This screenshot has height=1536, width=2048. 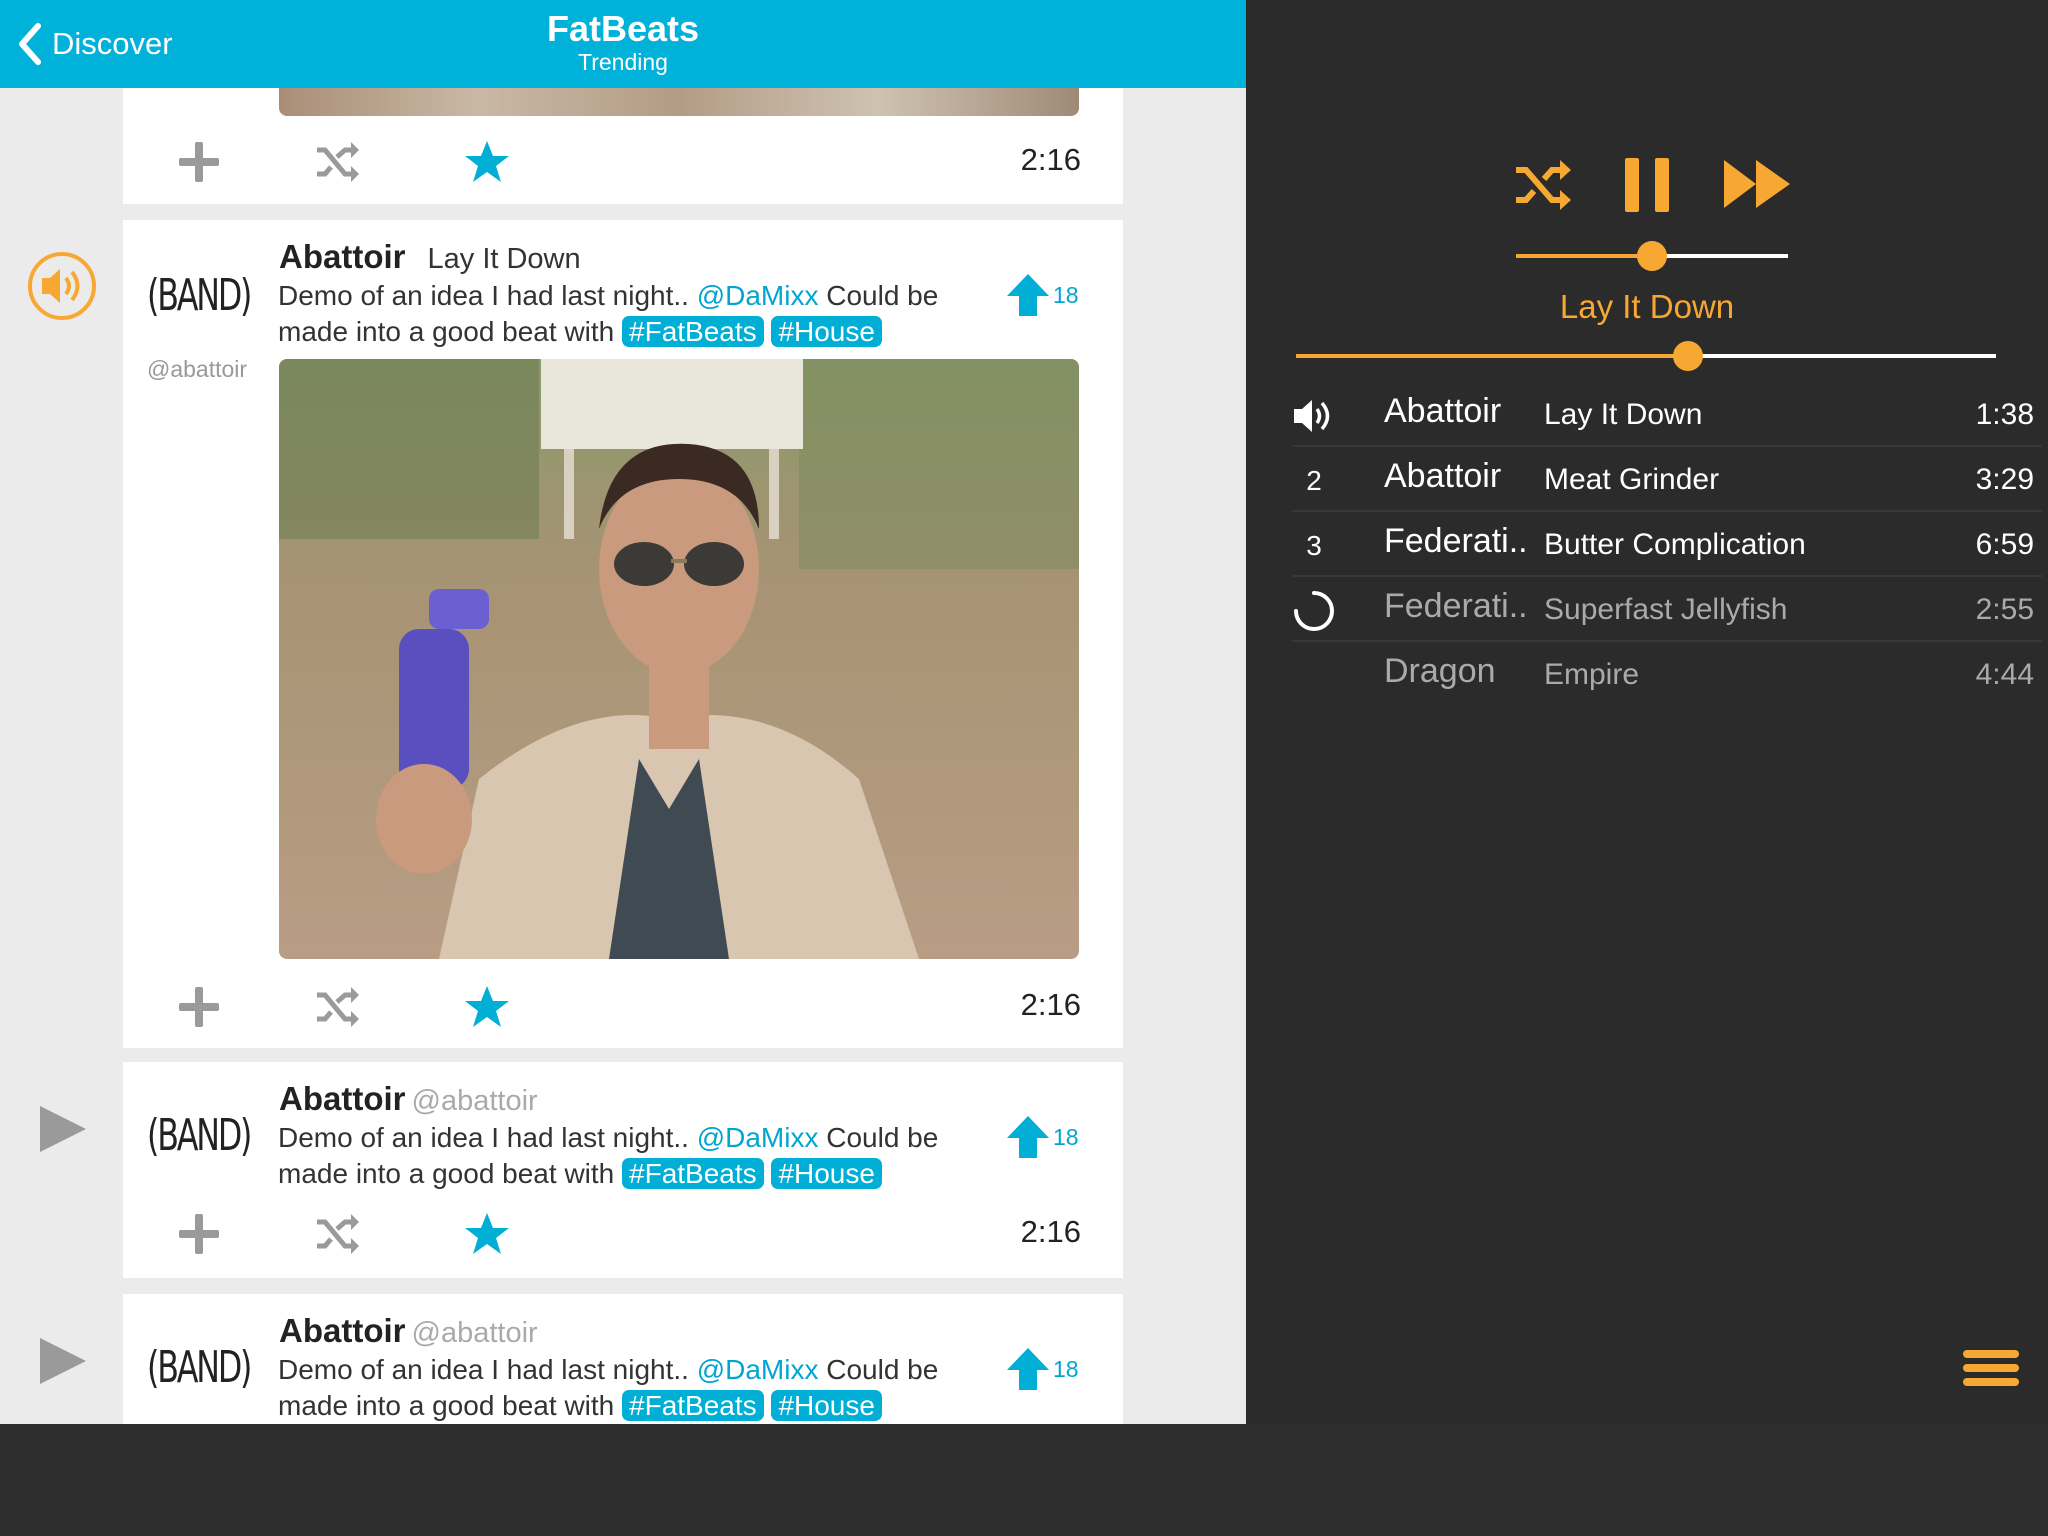 What do you see at coordinates (1584, 256) in the screenshot?
I see `volume-fill` at bounding box center [1584, 256].